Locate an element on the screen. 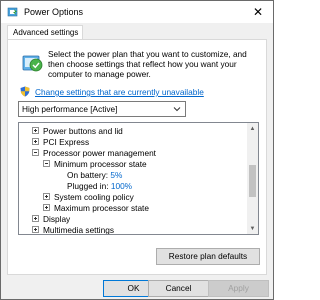 This screenshot has height=300, width=320. title-bar: Power Options ✕ is located at coordinates (137, 12).